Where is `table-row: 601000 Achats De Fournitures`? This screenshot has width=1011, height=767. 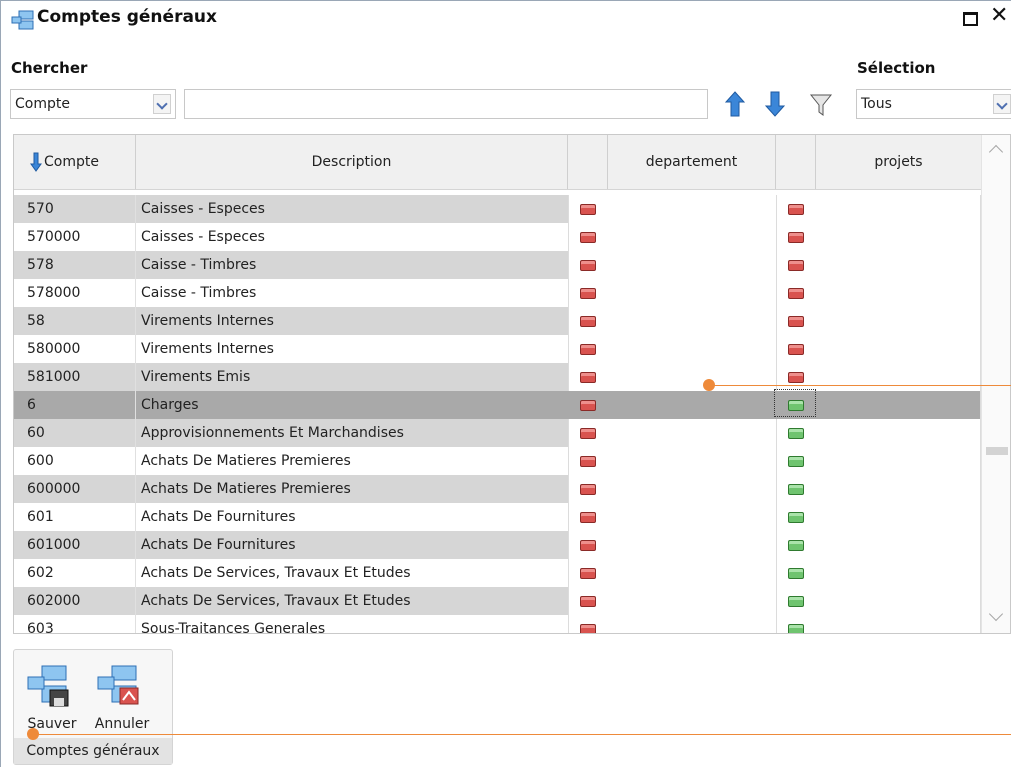 table-row: 601000 Achats De Fournitures is located at coordinates (497, 545).